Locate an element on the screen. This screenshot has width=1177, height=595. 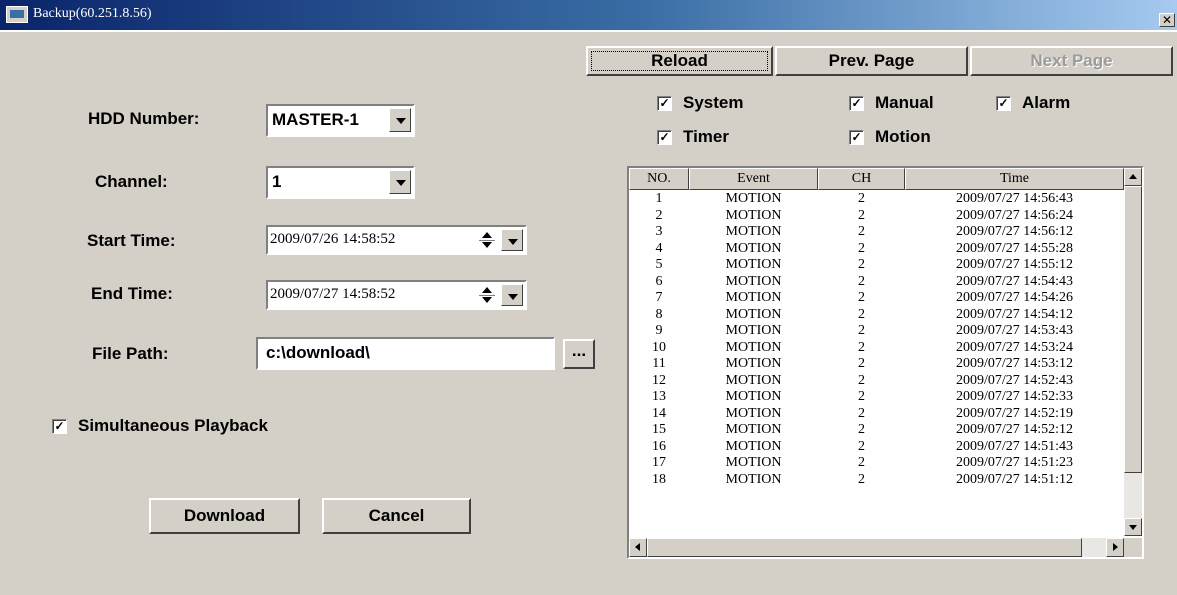
cell-time: 2009/07/27 14:51:43 is located at coordinates (1014, 446).